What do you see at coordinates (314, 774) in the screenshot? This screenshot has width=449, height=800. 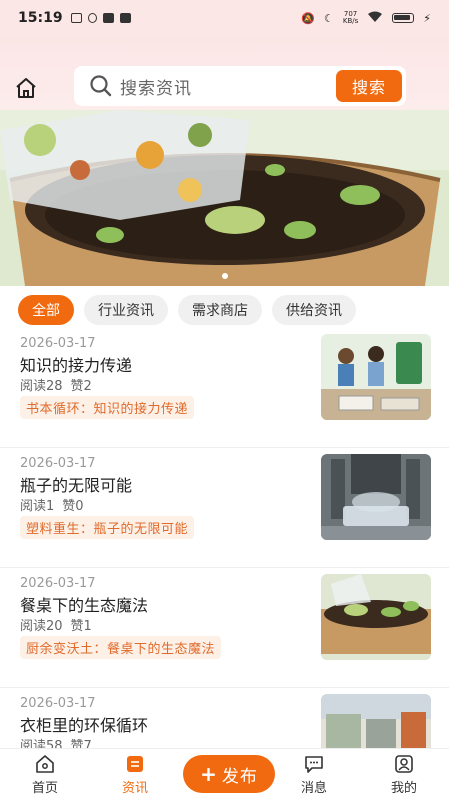 I see `nav-messages: 消息` at bounding box center [314, 774].